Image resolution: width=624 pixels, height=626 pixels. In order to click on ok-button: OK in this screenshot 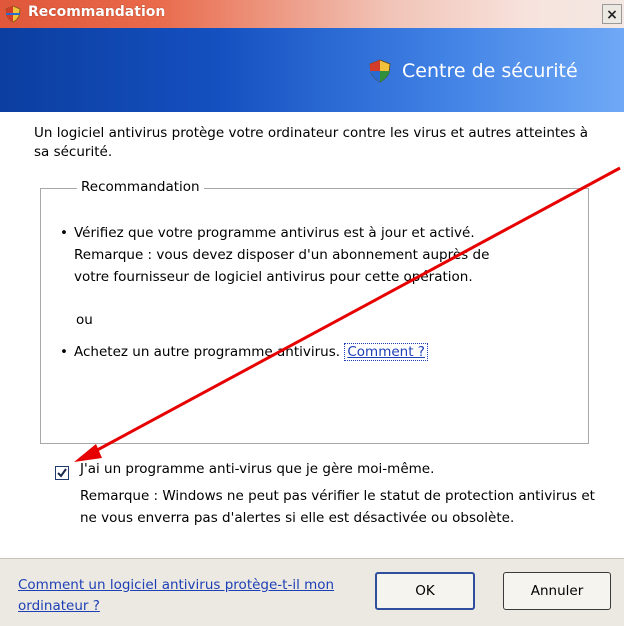, I will do `click(425, 591)`.